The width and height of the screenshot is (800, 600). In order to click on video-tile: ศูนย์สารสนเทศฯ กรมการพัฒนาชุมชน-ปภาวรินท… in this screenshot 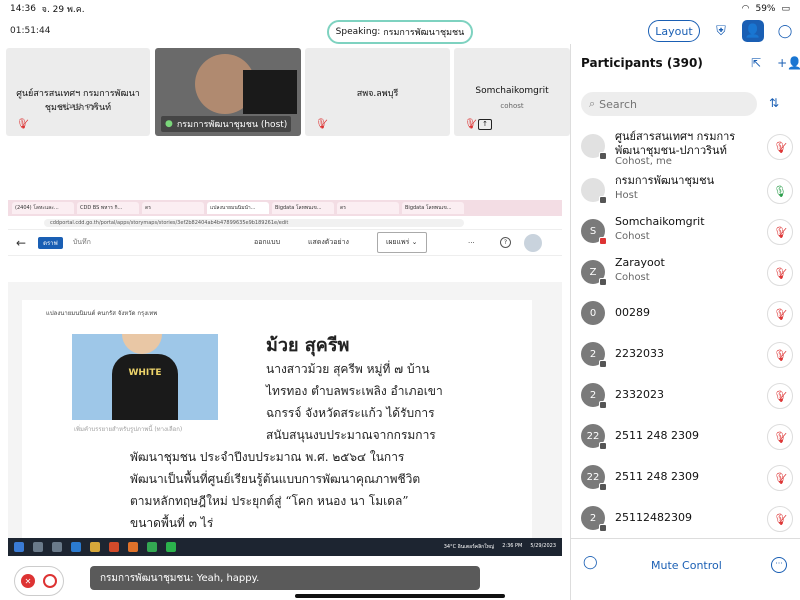, I will do `click(78, 92)`.